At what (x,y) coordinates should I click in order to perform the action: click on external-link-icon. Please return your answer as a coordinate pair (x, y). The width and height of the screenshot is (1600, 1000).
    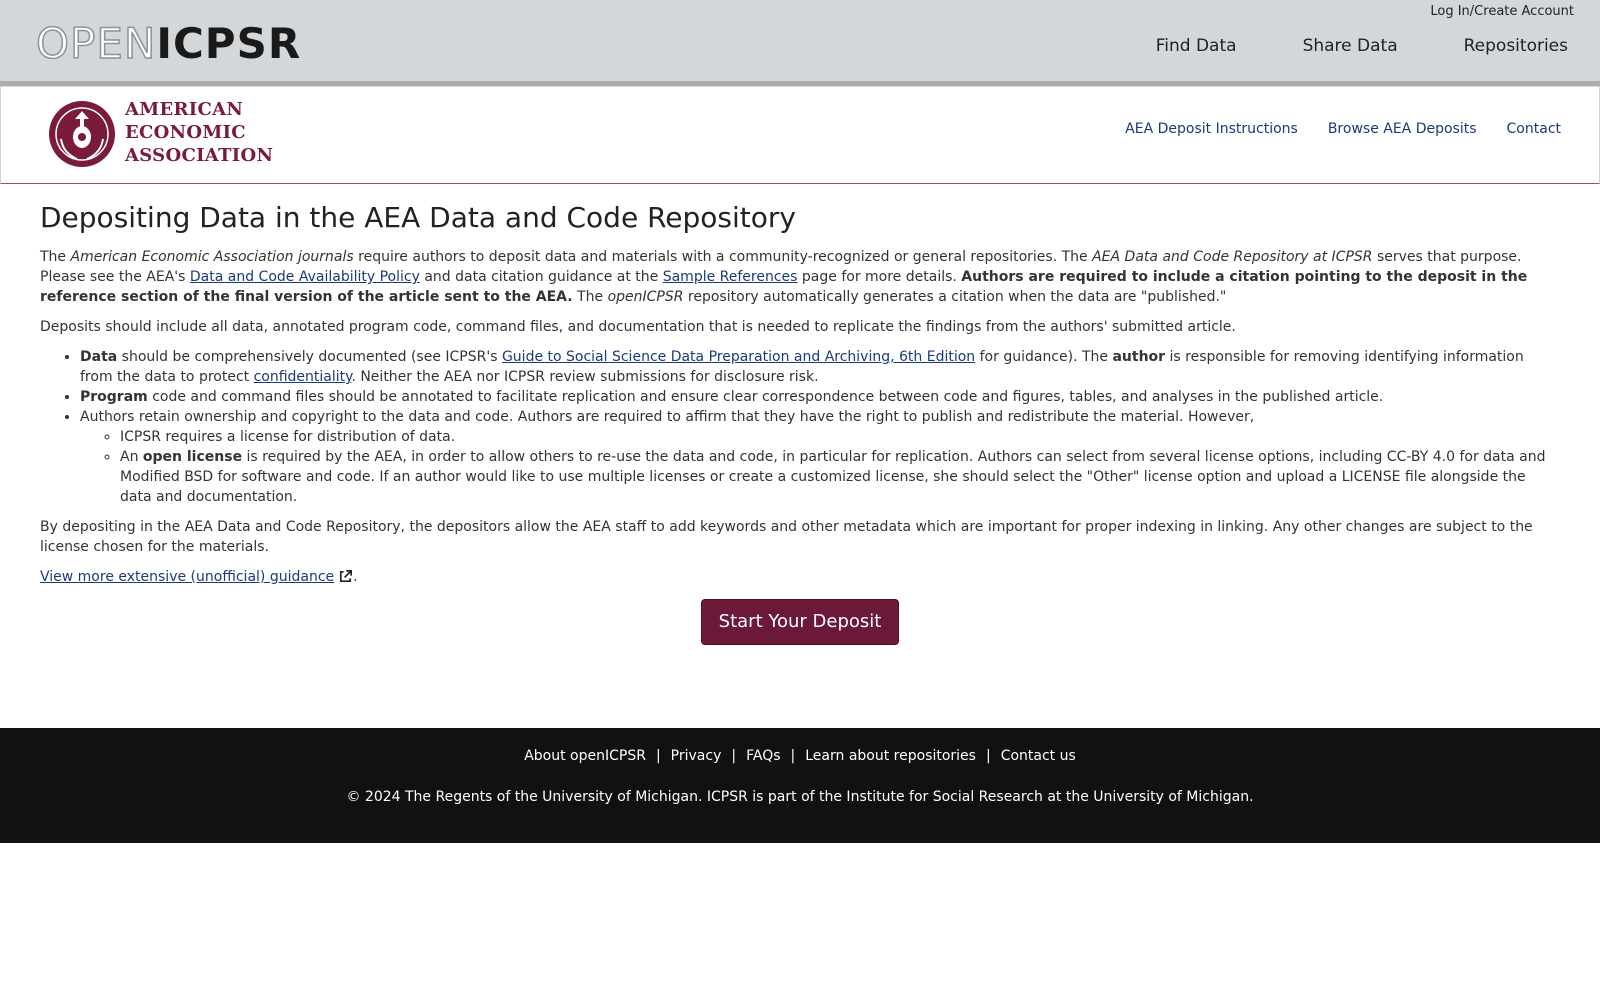
    Looking at the image, I should click on (345, 576).